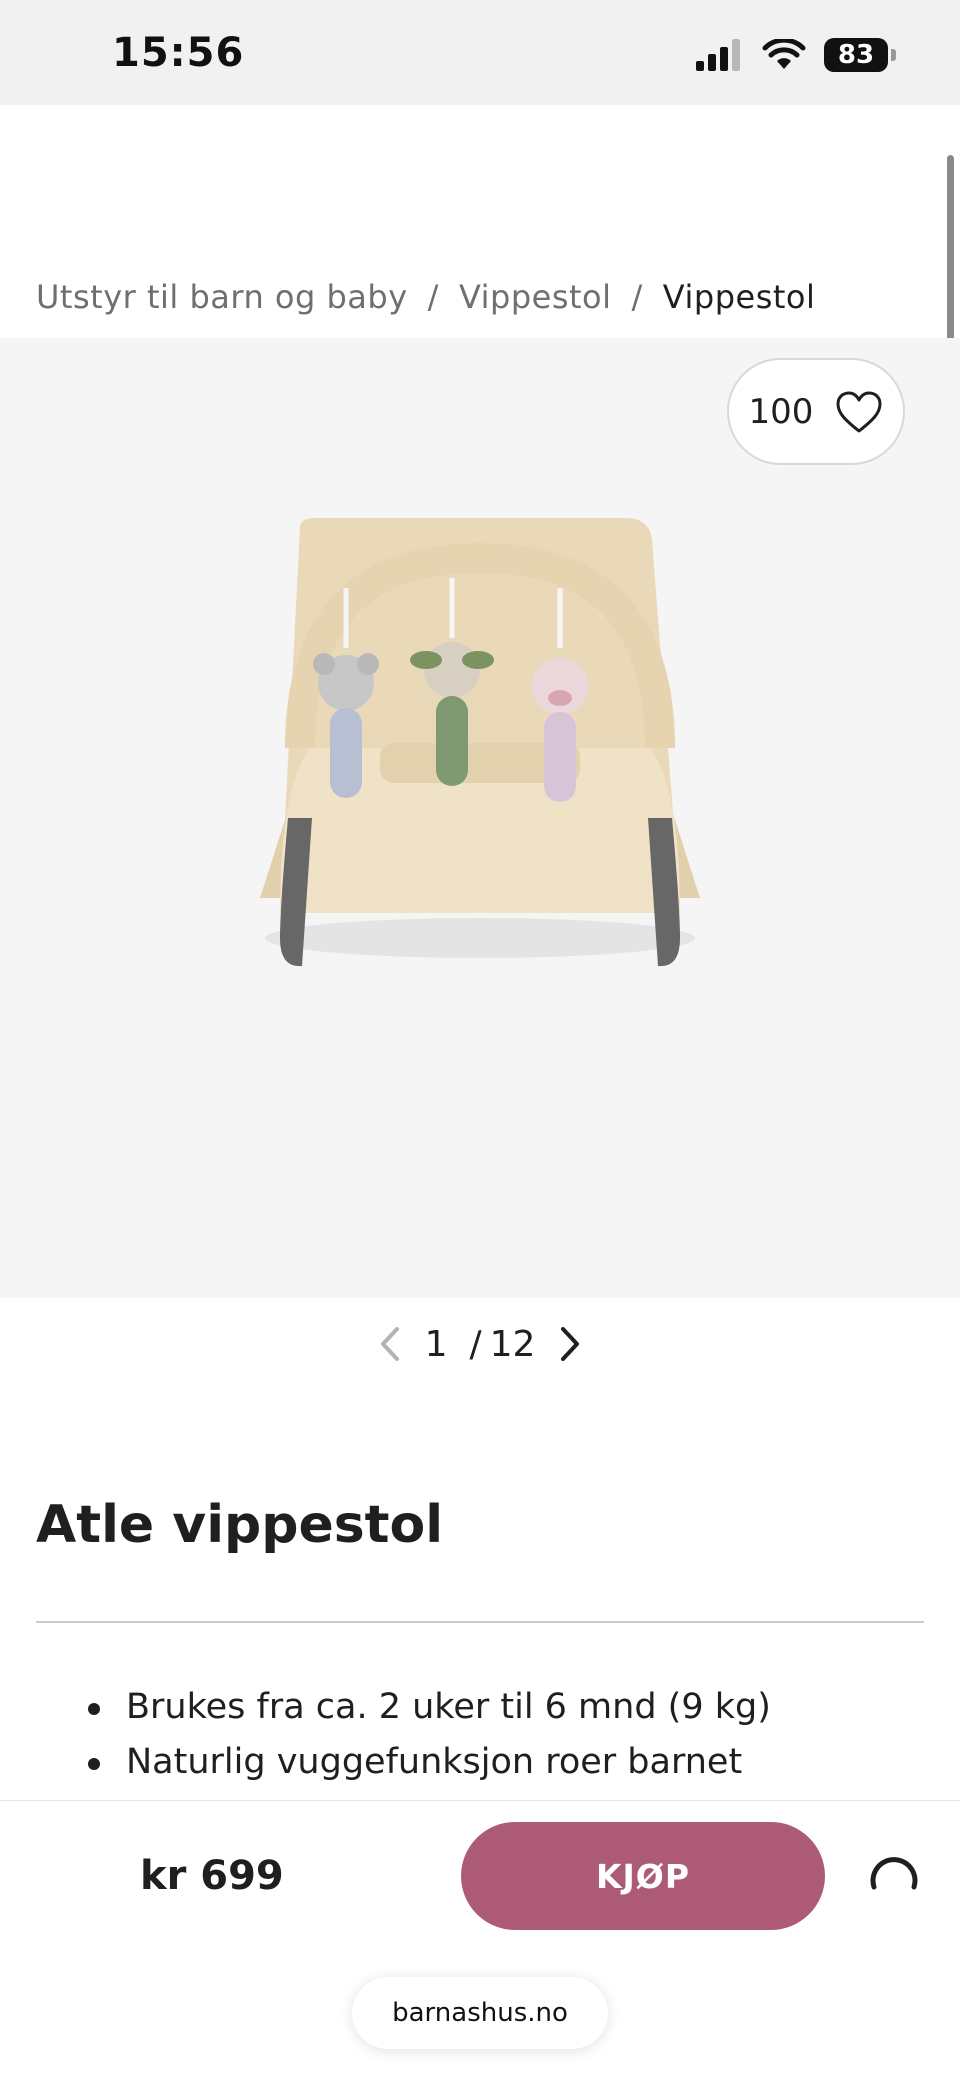  Describe the element at coordinates (390, 1344) in the screenshot. I see `chevron-left-icon` at that location.